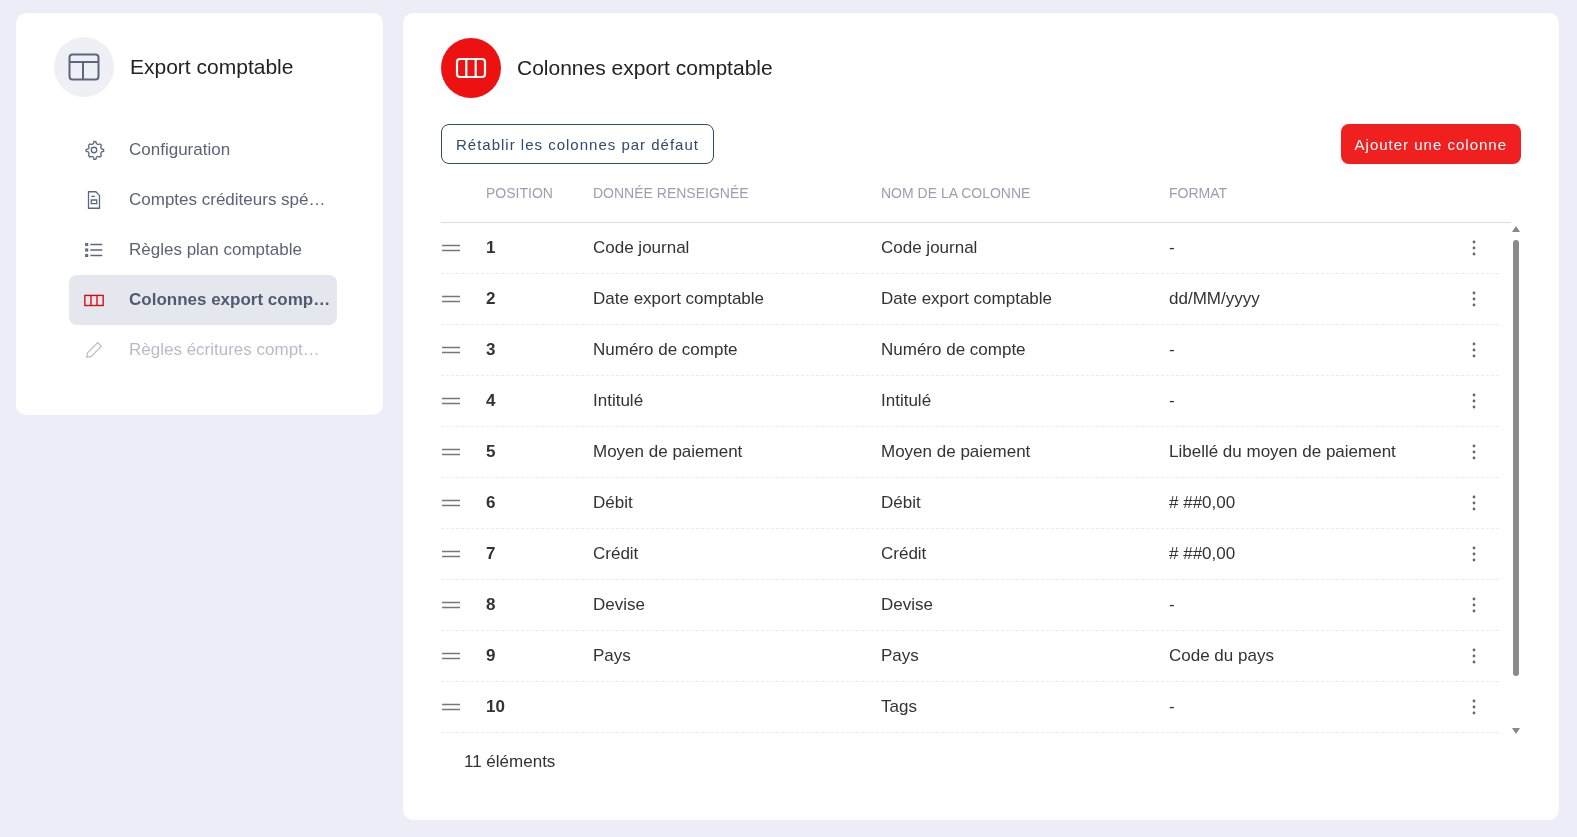 The image size is (1577, 837). Describe the element at coordinates (491, 554) in the screenshot. I see `table-cell-text: 7` at that location.